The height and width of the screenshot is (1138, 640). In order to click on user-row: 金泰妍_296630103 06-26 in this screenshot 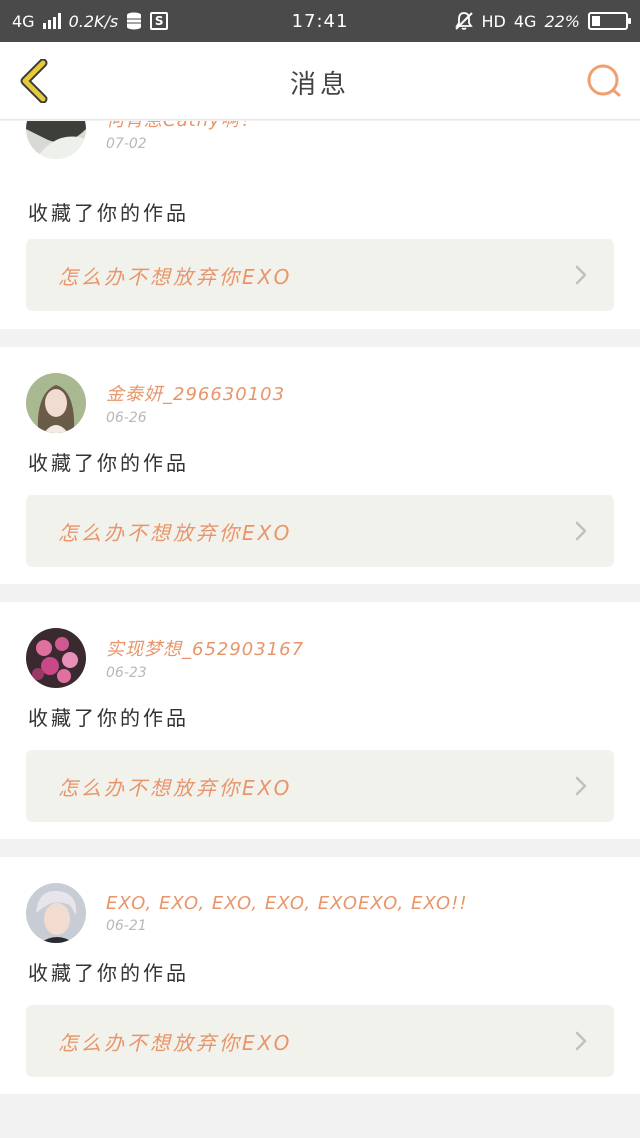, I will do `click(155, 403)`.